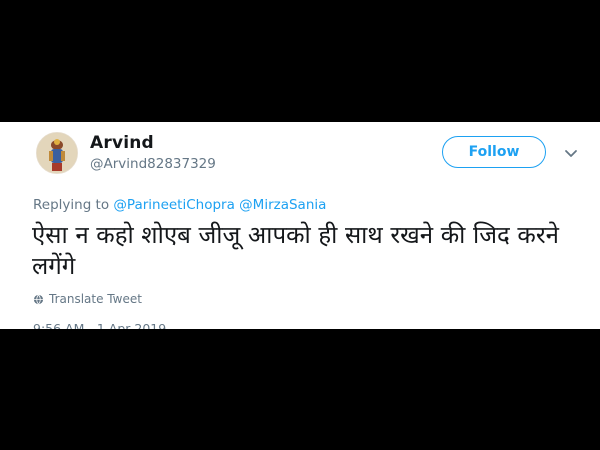  I want to click on replying-to-label: Replying to, so click(71, 205).